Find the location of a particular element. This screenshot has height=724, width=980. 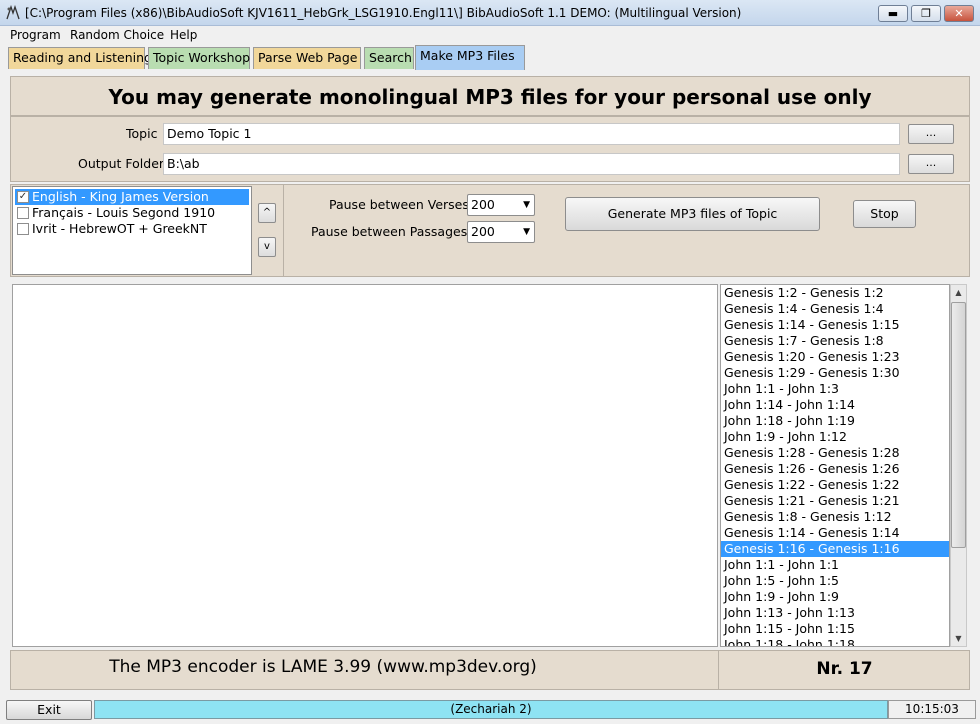

topic-label: Topic is located at coordinates (142, 133).